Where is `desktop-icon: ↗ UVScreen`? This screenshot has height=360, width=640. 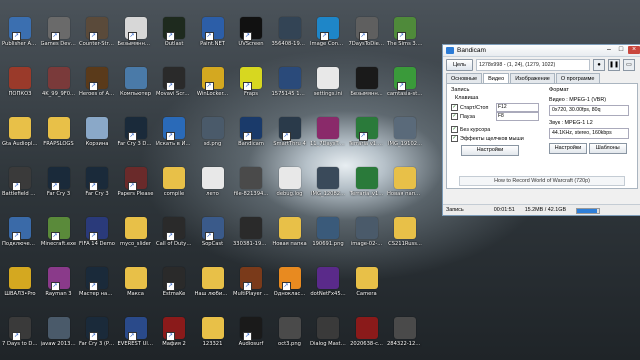
desktop-icon: ↗ UVScreen is located at coordinates (251, 36).